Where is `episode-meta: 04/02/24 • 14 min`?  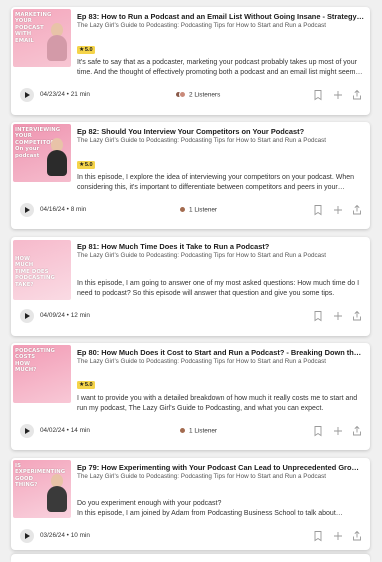 episode-meta: 04/02/24 • 14 min is located at coordinates (65, 430).